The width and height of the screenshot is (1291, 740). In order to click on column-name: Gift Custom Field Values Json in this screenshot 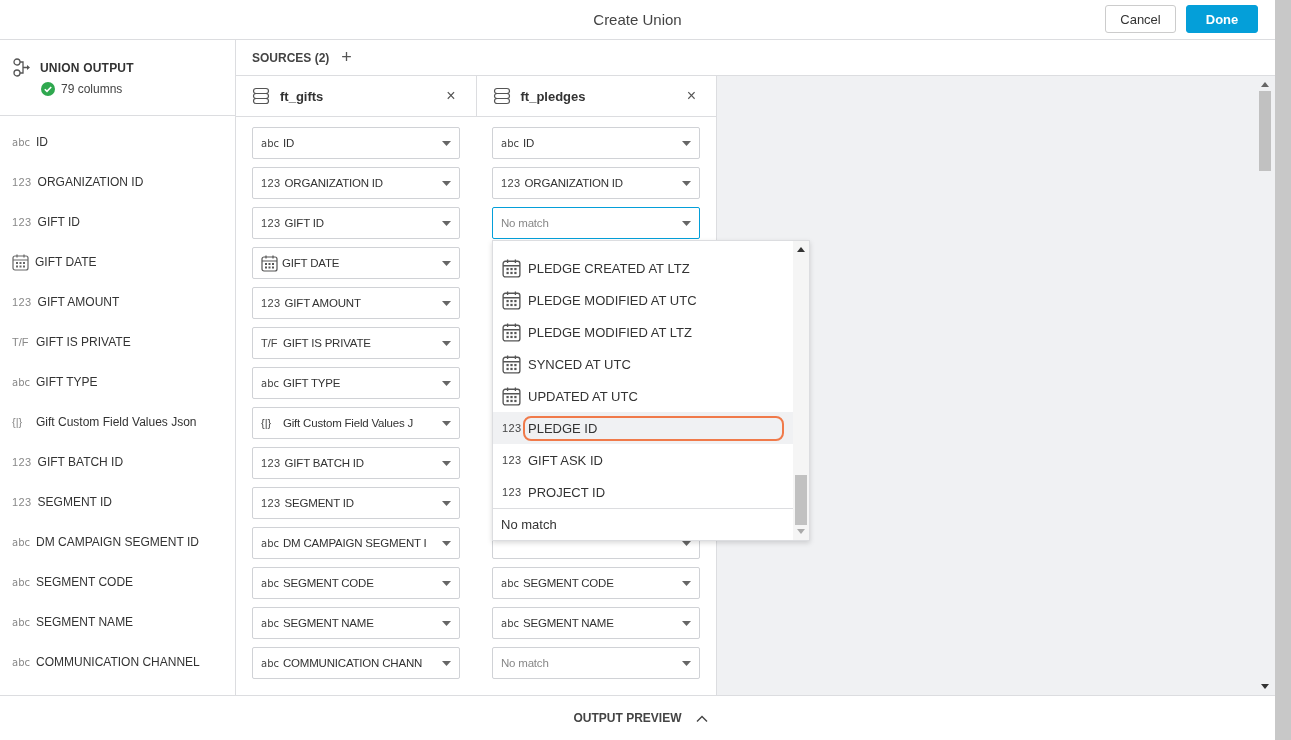, I will do `click(116, 422)`.